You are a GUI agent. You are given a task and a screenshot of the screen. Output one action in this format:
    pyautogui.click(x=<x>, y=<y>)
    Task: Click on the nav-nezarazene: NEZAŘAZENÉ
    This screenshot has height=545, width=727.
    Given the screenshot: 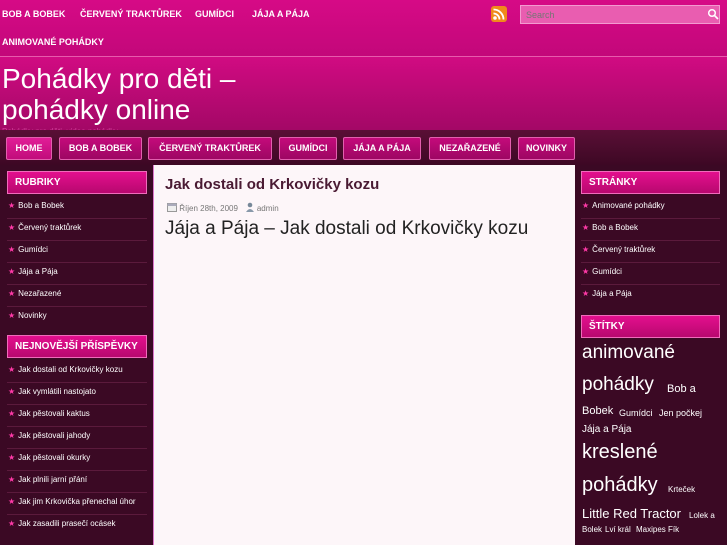 What is the action you would take?
    pyautogui.click(x=470, y=148)
    